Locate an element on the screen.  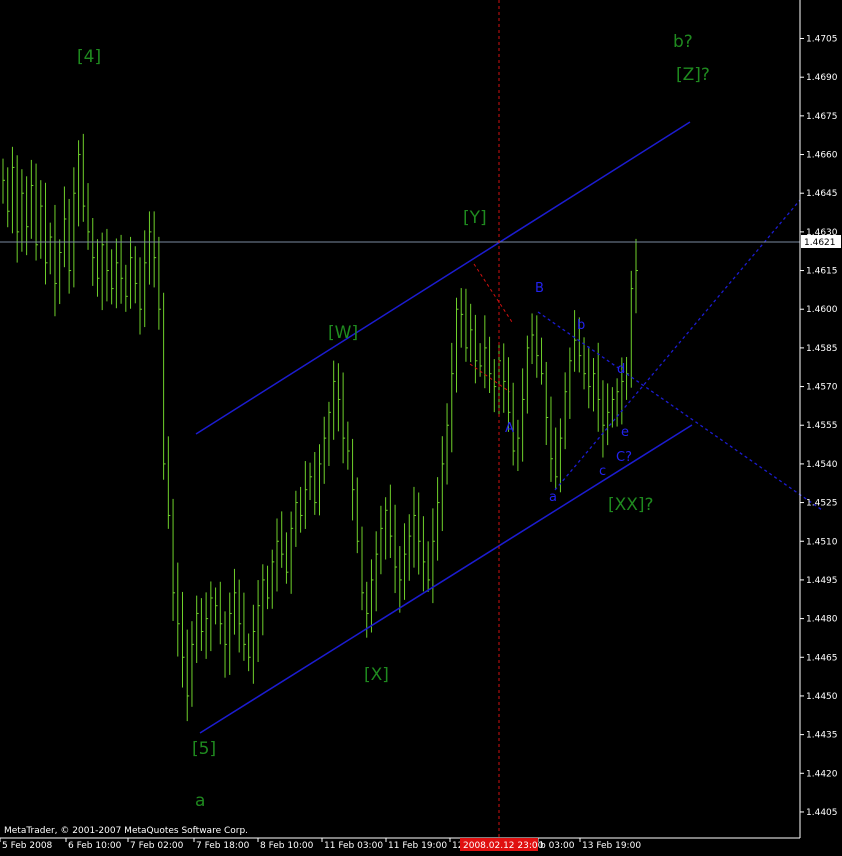
cursor-time-label: 2008.02.12 23:00 is located at coordinates (503, 846).